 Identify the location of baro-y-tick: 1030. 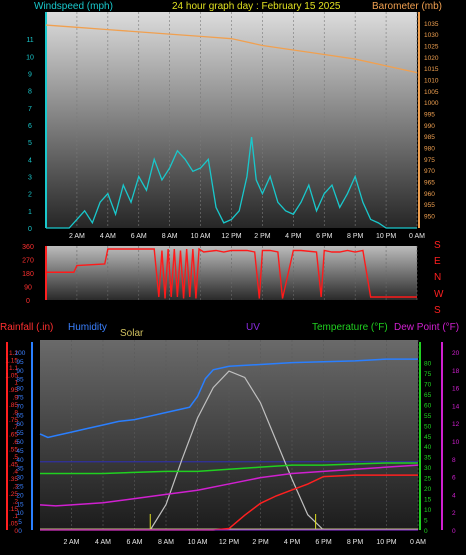
(431, 35).